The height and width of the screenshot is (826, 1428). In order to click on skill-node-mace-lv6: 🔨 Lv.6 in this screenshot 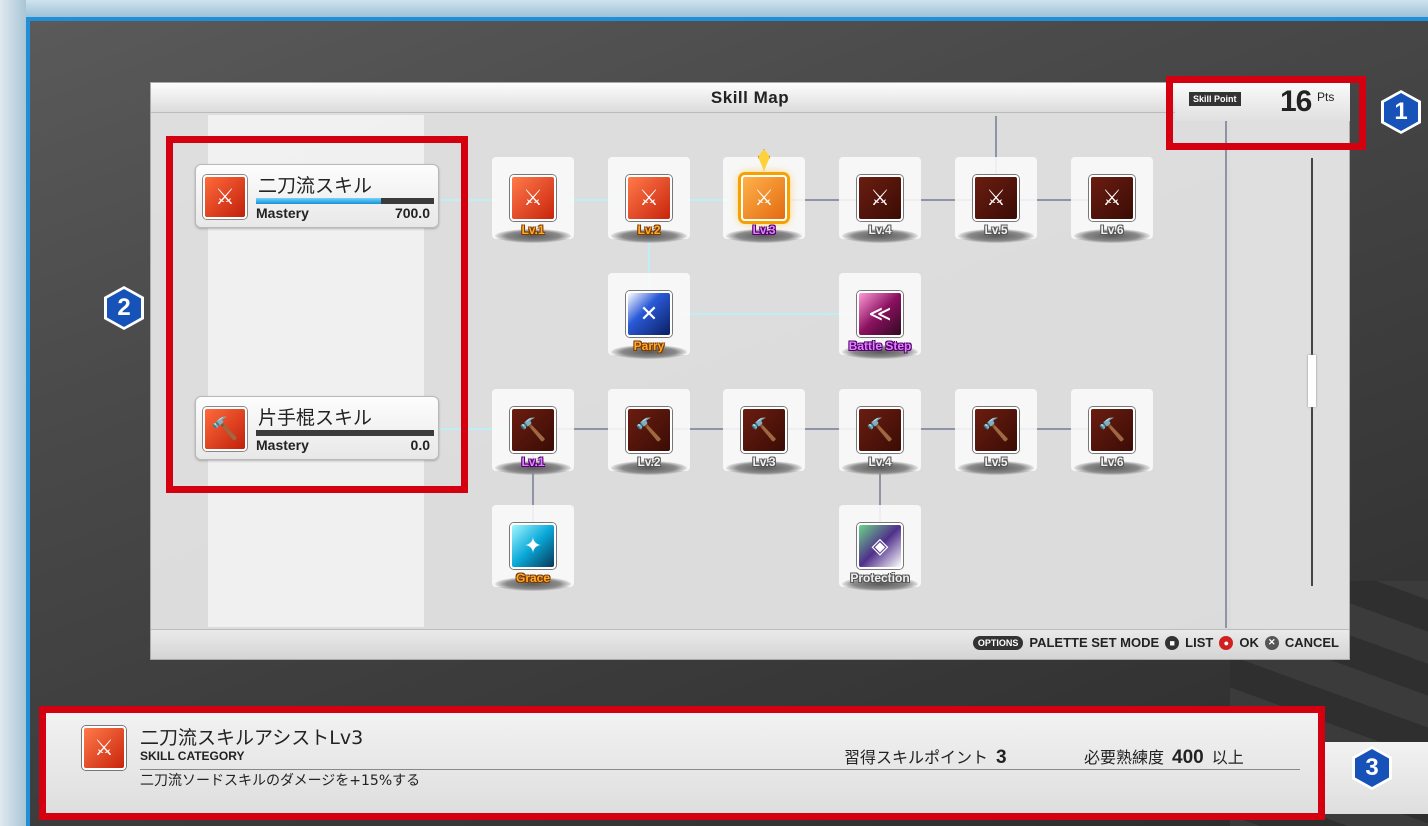, I will do `click(1112, 434)`.